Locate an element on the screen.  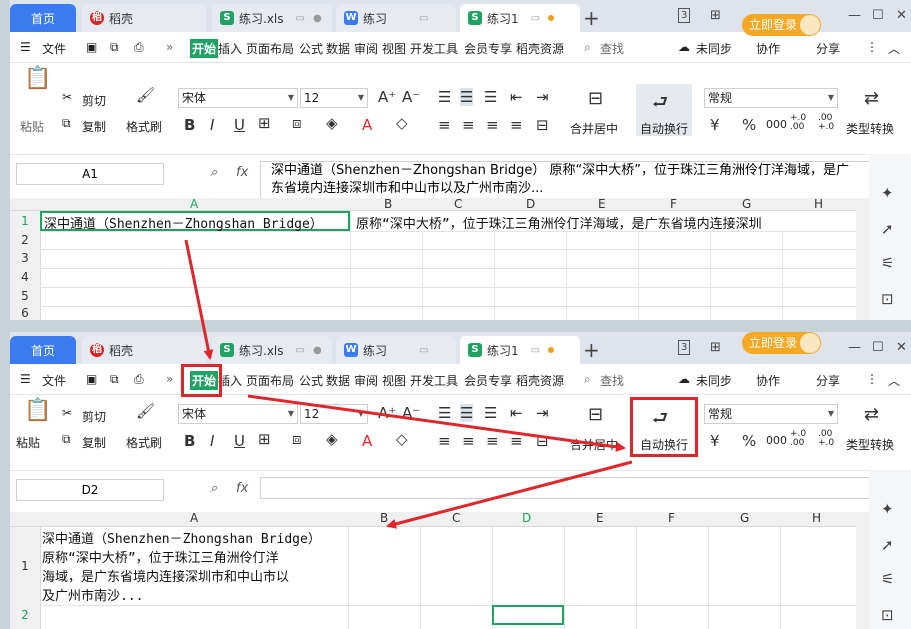
arrow-to-result is located at coordinates (509, 494).